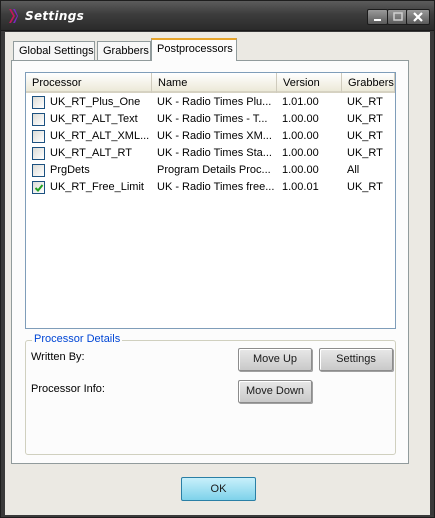  I want to click on processor-cell: UK_RT_ALT_RT, so click(91, 153).